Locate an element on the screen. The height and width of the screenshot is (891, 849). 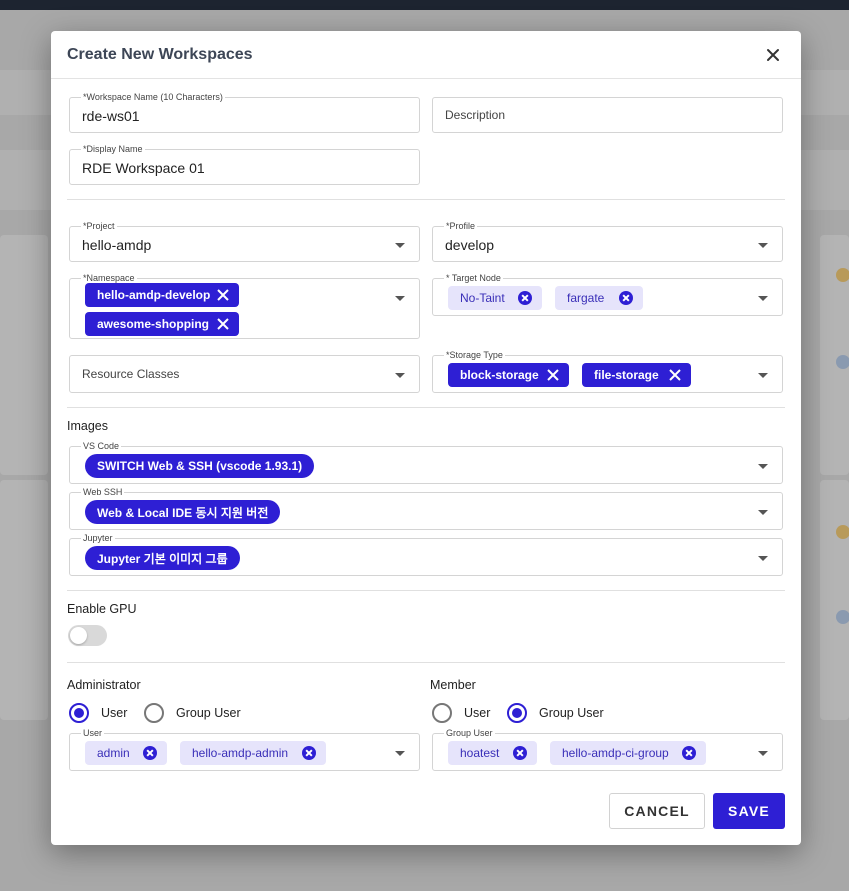
display-name-input: *Display Name RDE Workspace 01 is located at coordinates (244, 164).